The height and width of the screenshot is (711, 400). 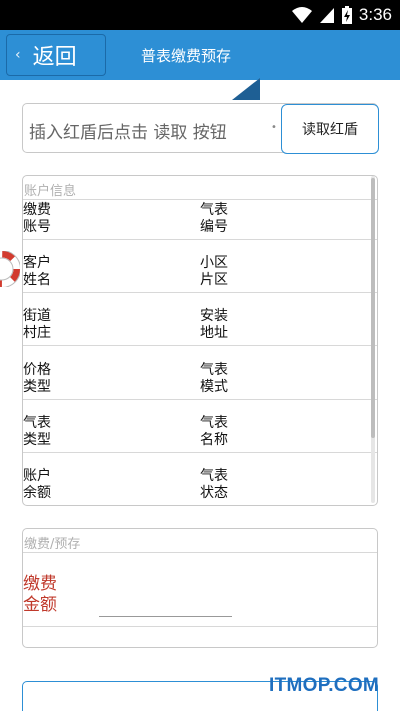 I want to click on status-icons: 3:36, so click(x=341, y=15).